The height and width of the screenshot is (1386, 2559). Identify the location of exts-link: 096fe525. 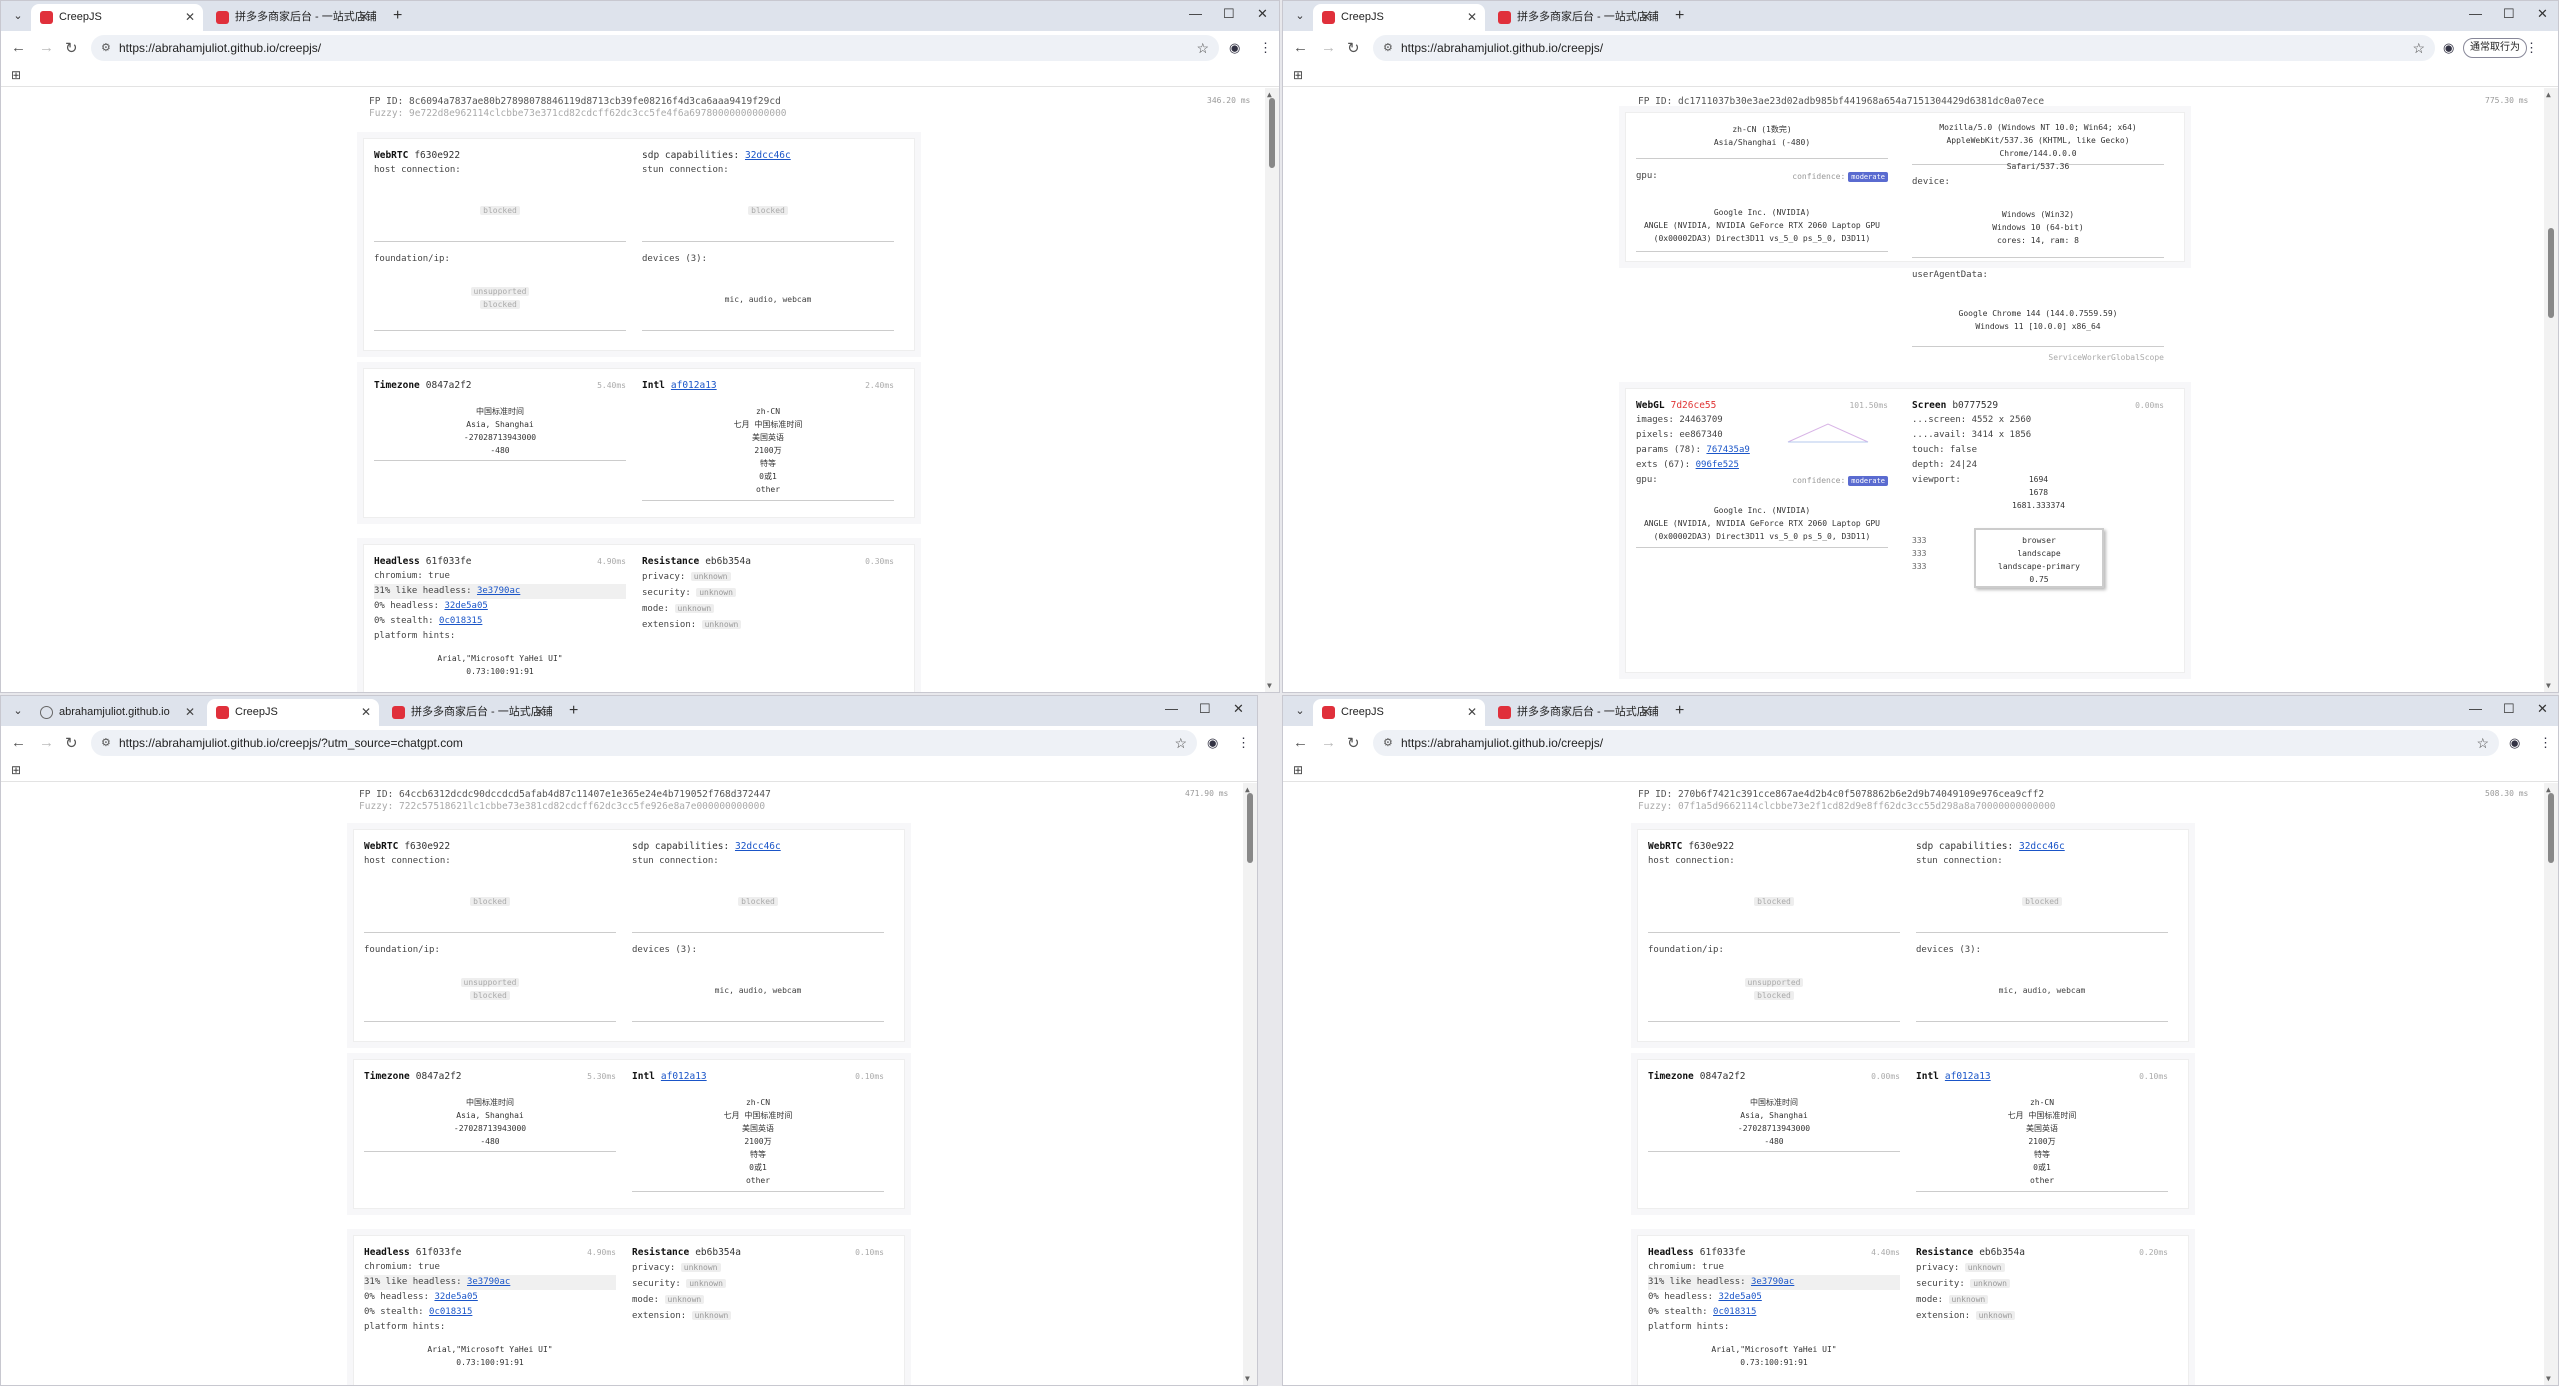
(1717, 465).